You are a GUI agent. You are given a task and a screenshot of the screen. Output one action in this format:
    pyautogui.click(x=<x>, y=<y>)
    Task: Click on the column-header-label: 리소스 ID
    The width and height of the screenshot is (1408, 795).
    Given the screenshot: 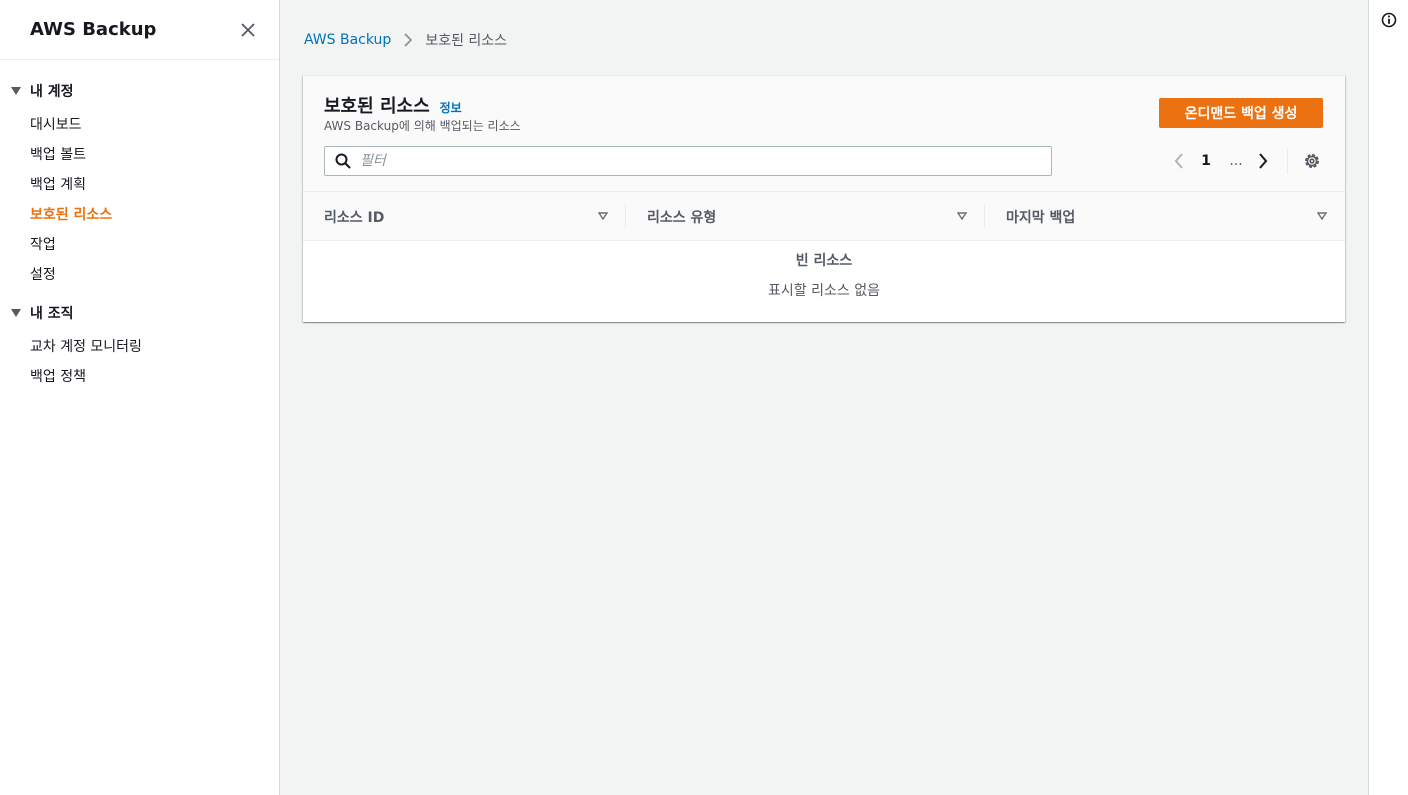 What is the action you would take?
    pyautogui.click(x=354, y=217)
    